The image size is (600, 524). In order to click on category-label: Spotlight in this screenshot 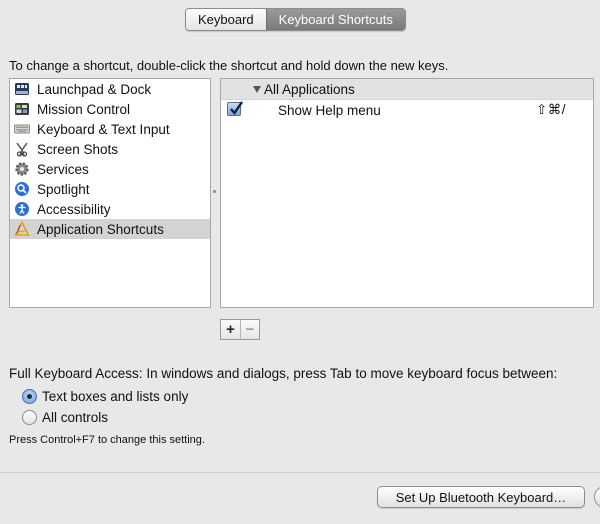, I will do `click(63, 189)`.